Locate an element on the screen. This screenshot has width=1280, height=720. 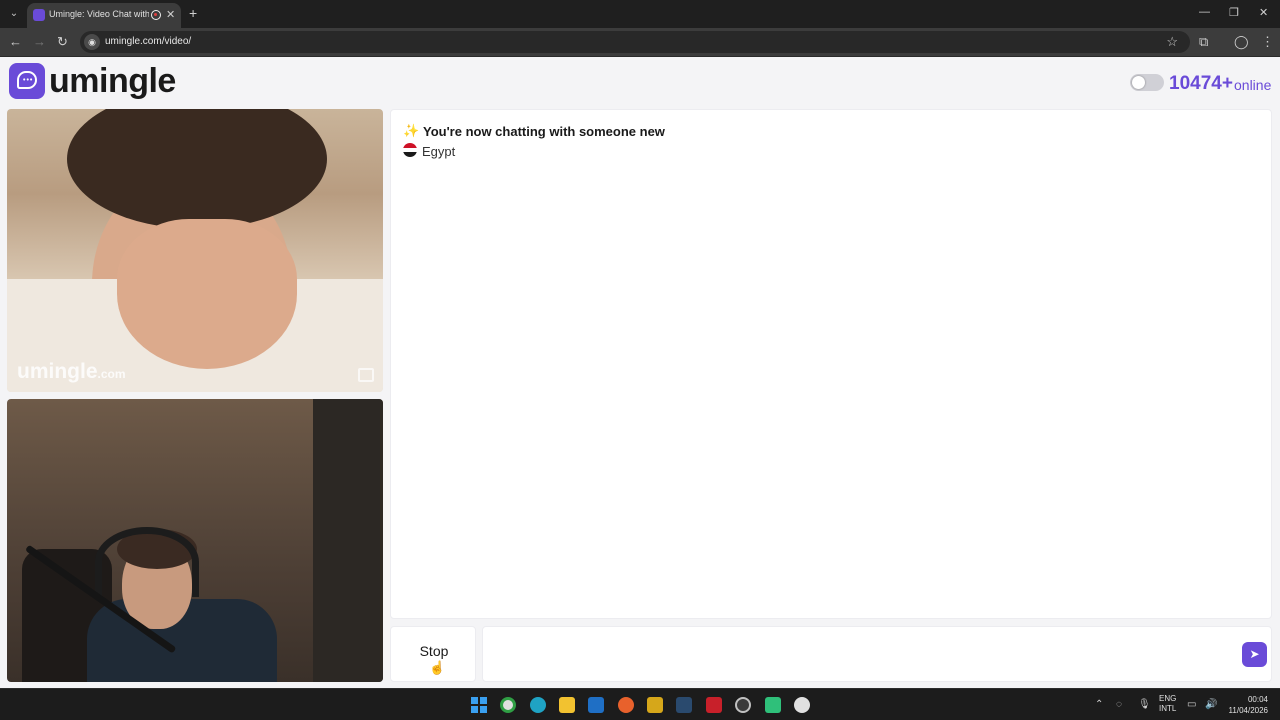
address-bar: ◉ umingle.com/video/ ☆ is located at coordinates (635, 42).